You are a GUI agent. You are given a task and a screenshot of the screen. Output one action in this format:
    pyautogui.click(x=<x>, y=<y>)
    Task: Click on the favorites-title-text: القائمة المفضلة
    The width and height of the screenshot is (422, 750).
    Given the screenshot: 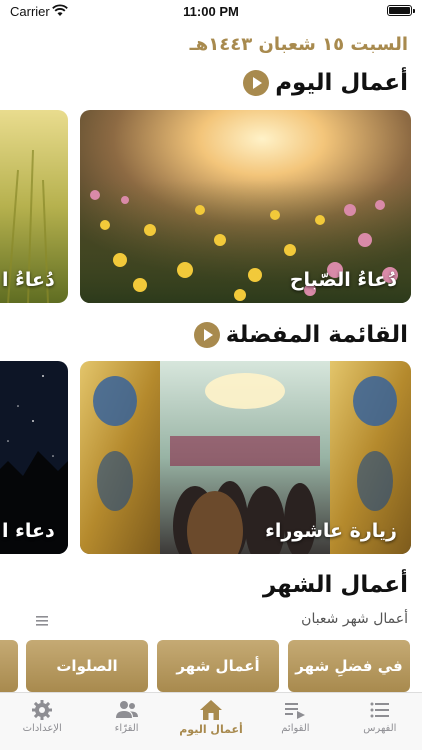 What is the action you would take?
    pyautogui.click(x=316, y=335)
    